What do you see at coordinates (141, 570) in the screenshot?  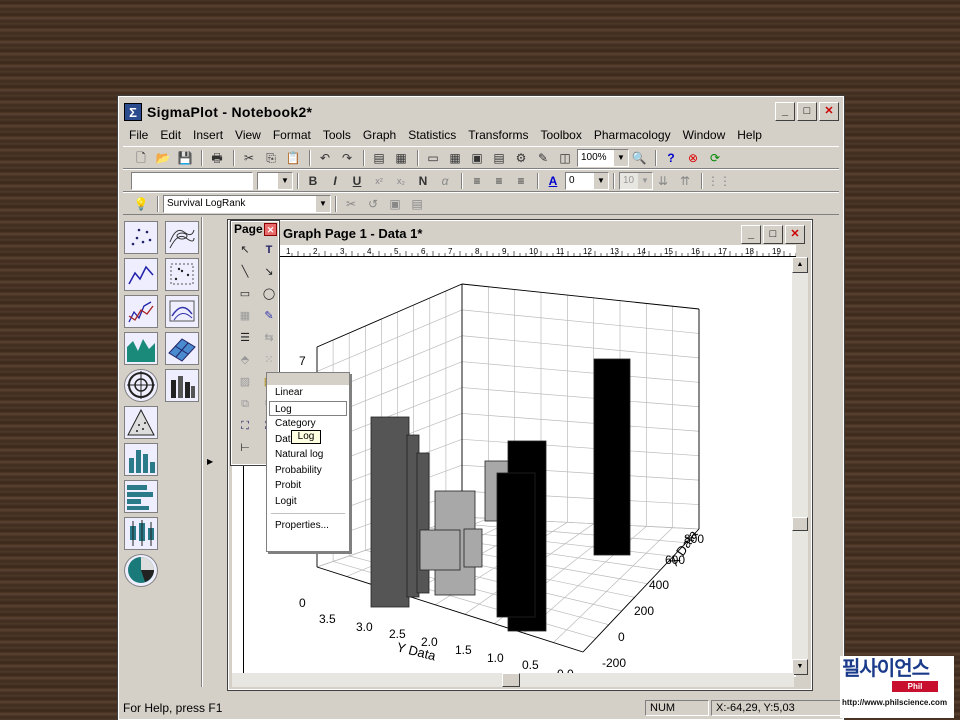 I see `pie-chart-icon` at bounding box center [141, 570].